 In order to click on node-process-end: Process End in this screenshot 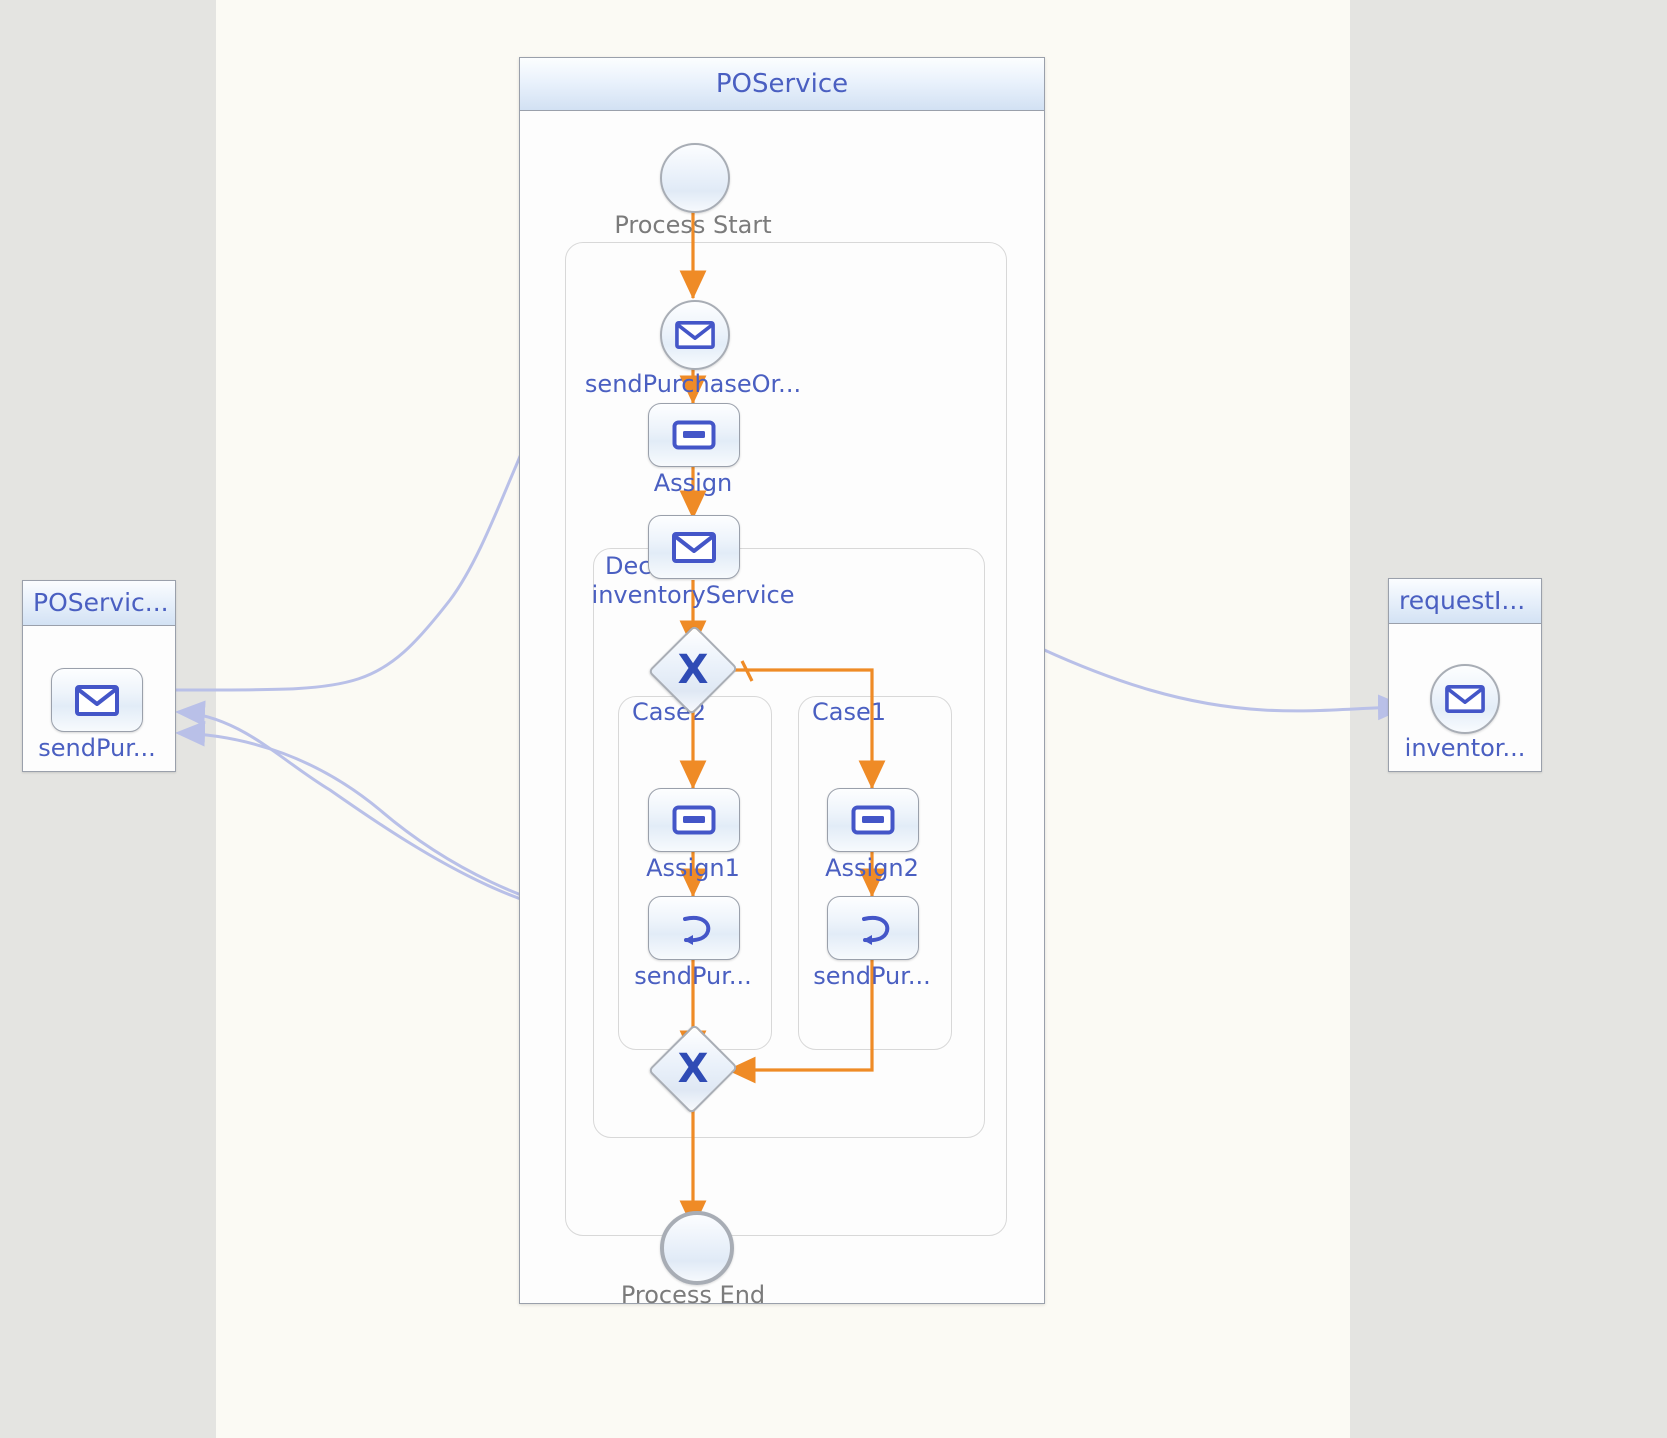, I will do `click(693, 1260)`.